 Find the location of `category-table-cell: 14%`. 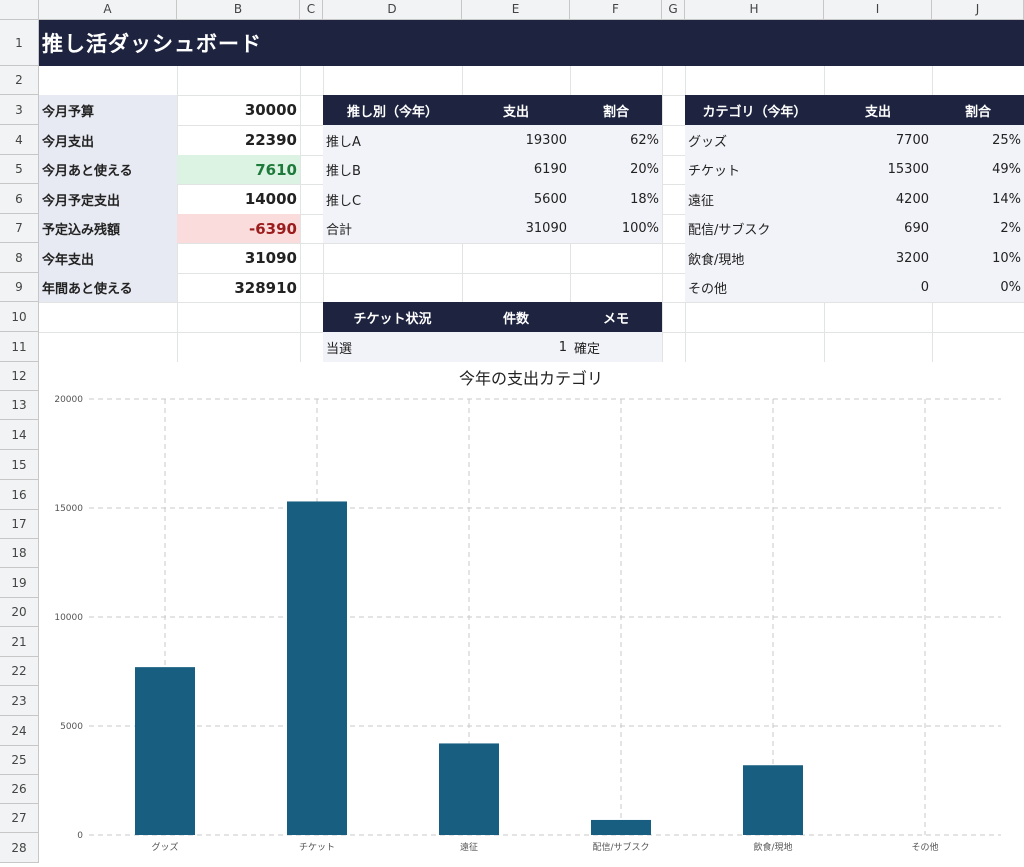

category-table-cell: 14% is located at coordinates (978, 199).